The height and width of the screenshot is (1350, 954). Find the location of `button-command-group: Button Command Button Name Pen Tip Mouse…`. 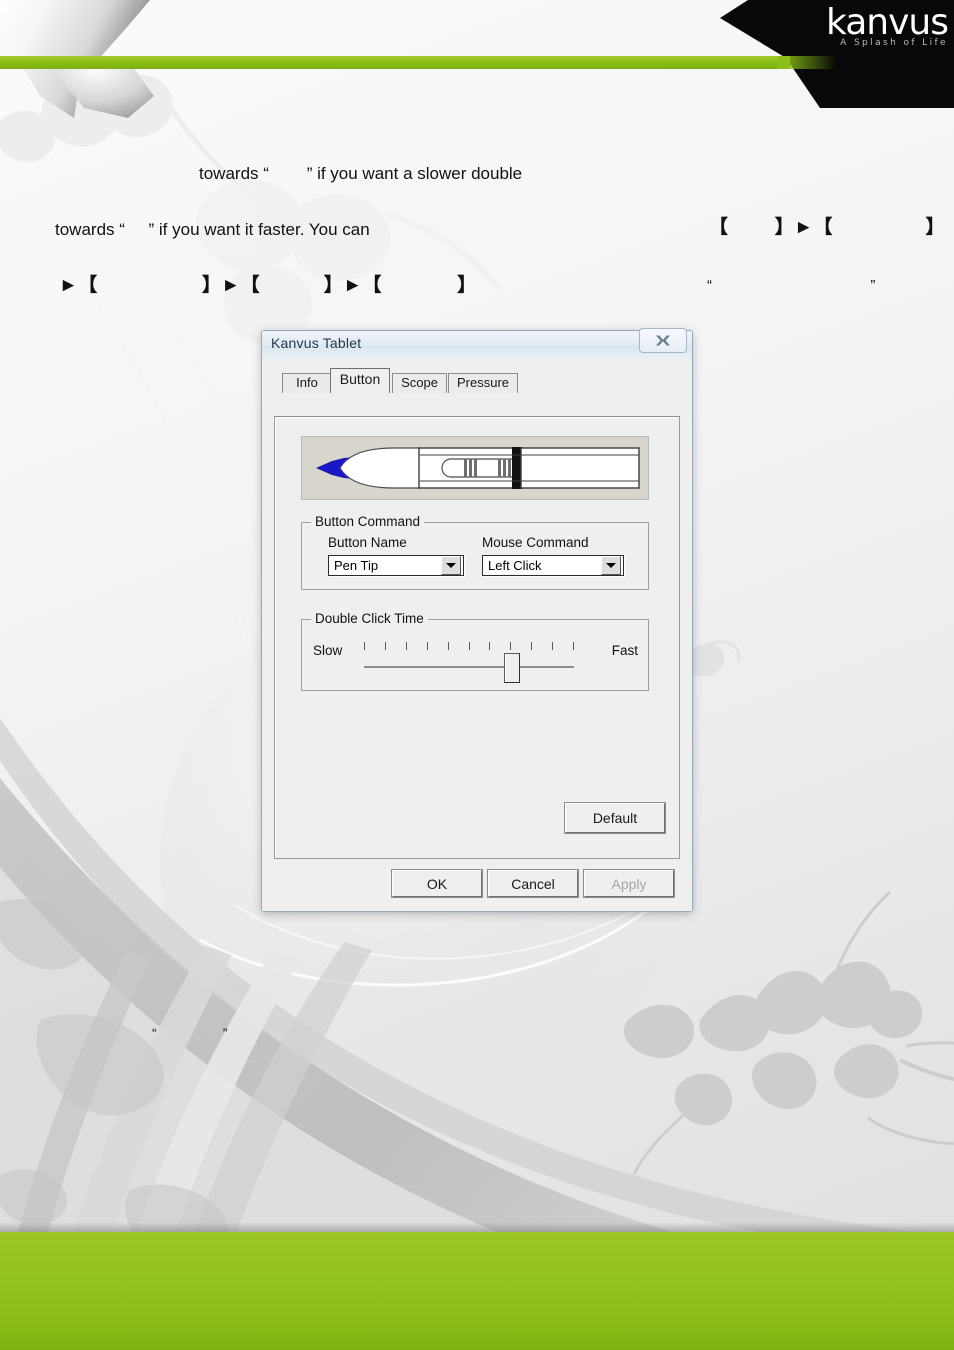

button-command-group: Button Command Button Name Pen Tip Mouse… is located at coordinates (475, 552).